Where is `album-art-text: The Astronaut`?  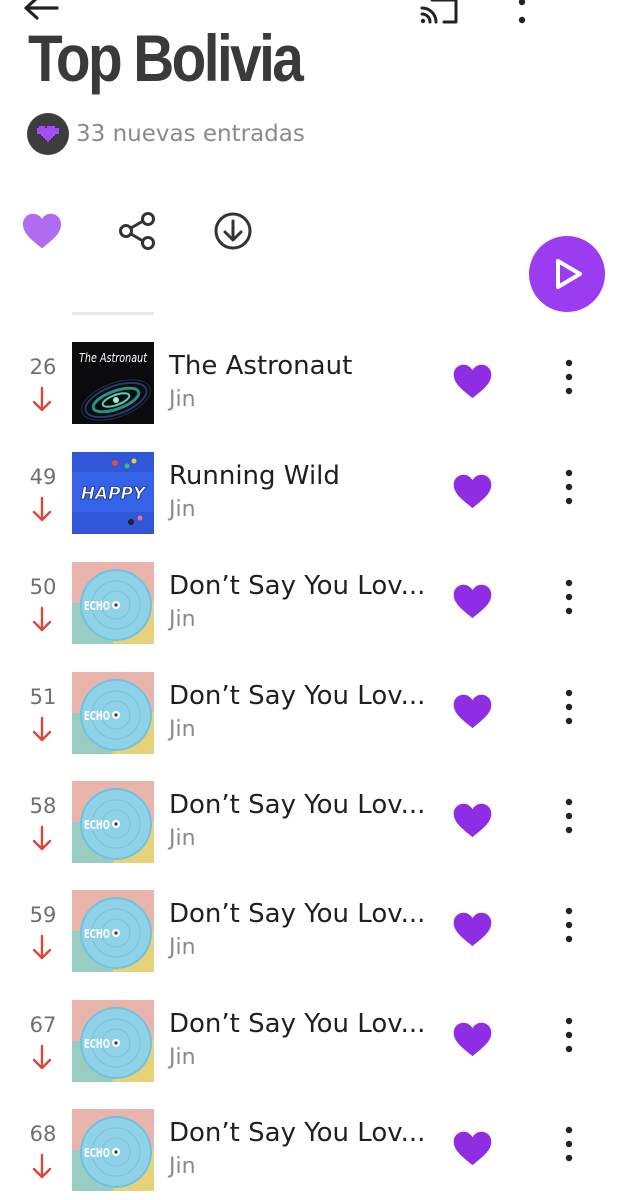 album-art-text: The Astronaut is located at coordinates (113, 358).